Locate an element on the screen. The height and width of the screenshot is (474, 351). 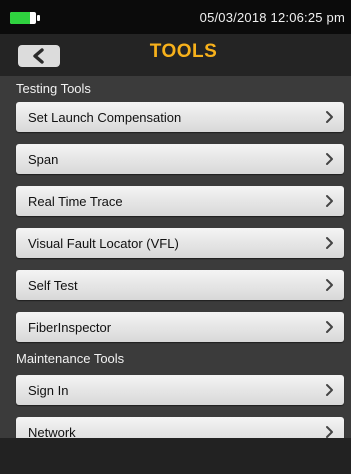
battery-level-fill is located at coordinates (20, 18).